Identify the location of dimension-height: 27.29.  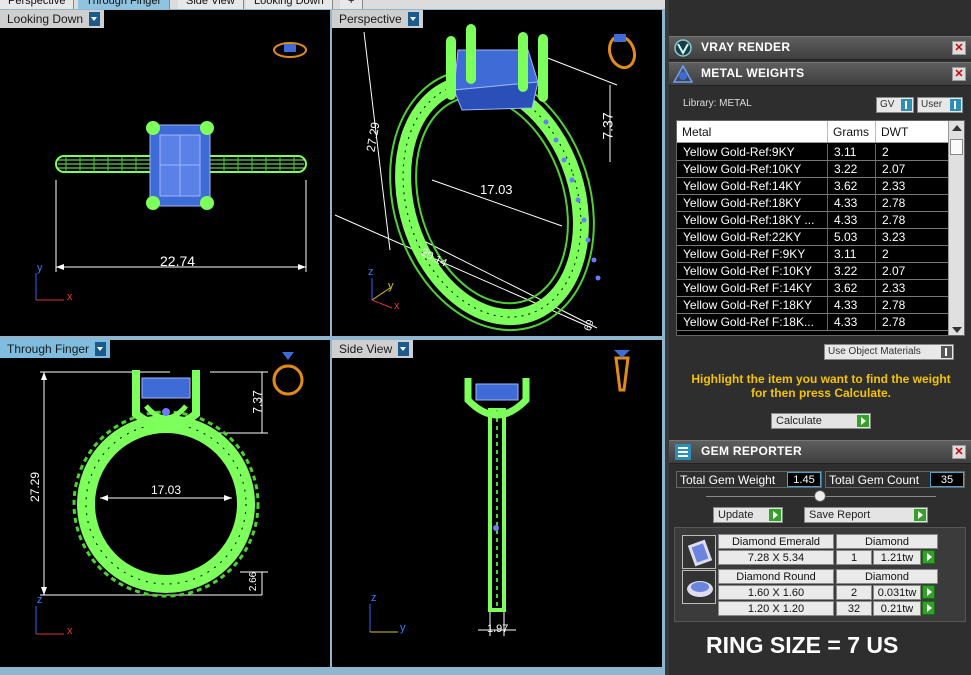
(35, 487).